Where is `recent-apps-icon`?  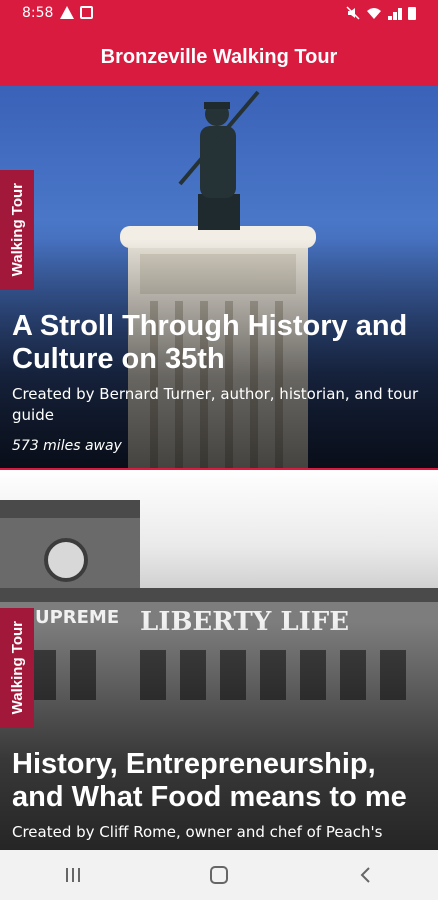 recent-apps-icon is located at coordinates (73, 875).